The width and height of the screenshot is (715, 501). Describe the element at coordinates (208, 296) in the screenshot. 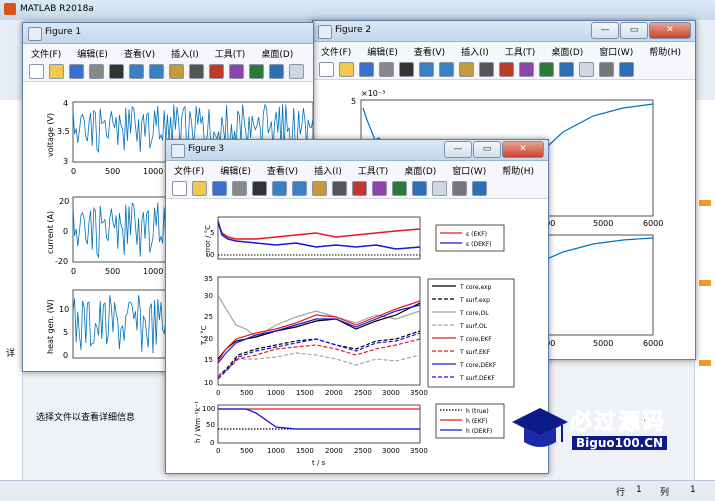

I see `ytick: 30` at that location.